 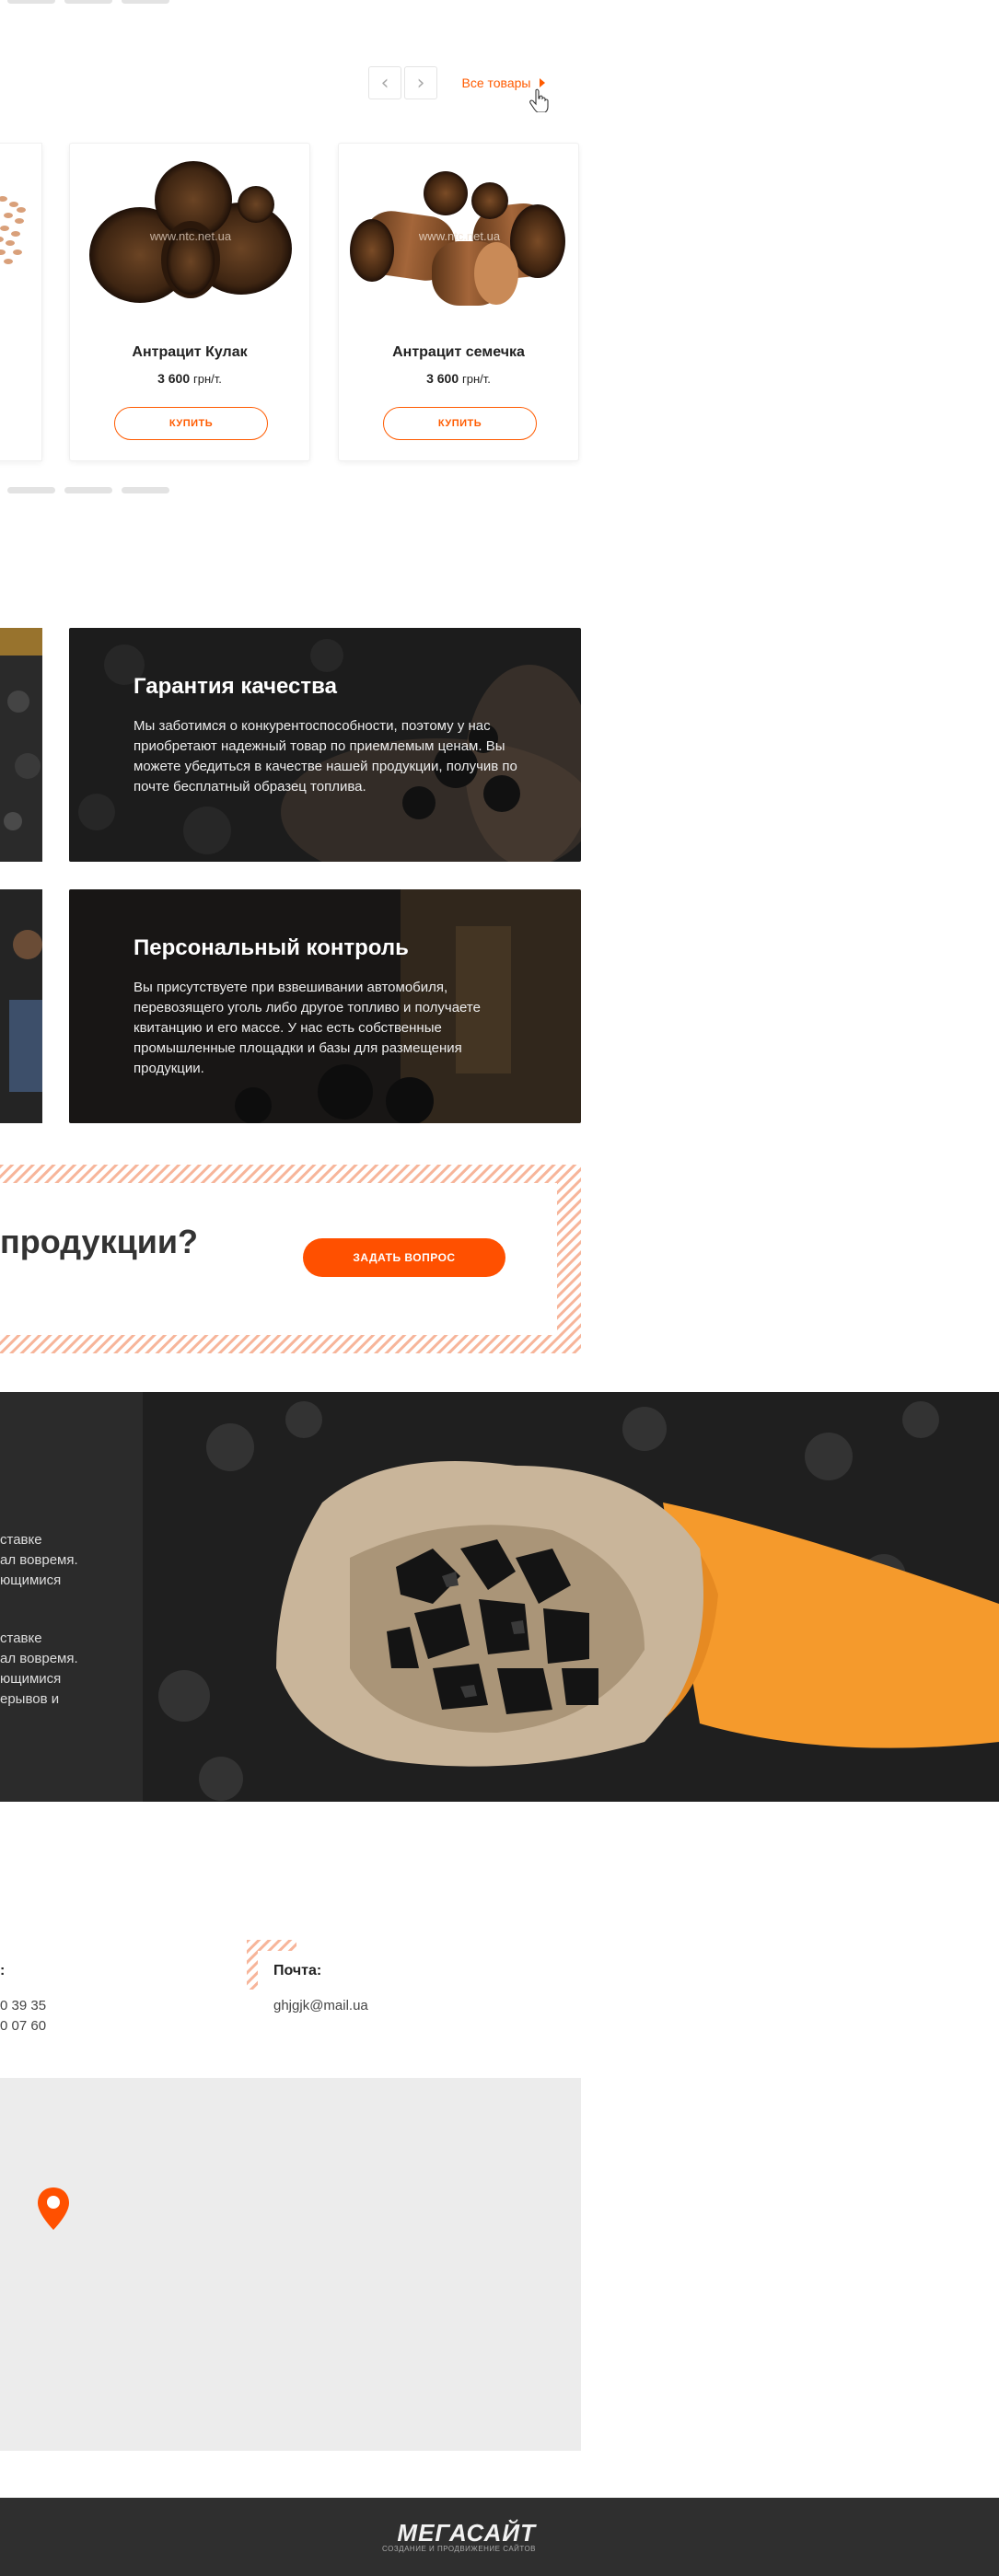 I want to click on slider-next-button: ›, so click(x=420, y=82).